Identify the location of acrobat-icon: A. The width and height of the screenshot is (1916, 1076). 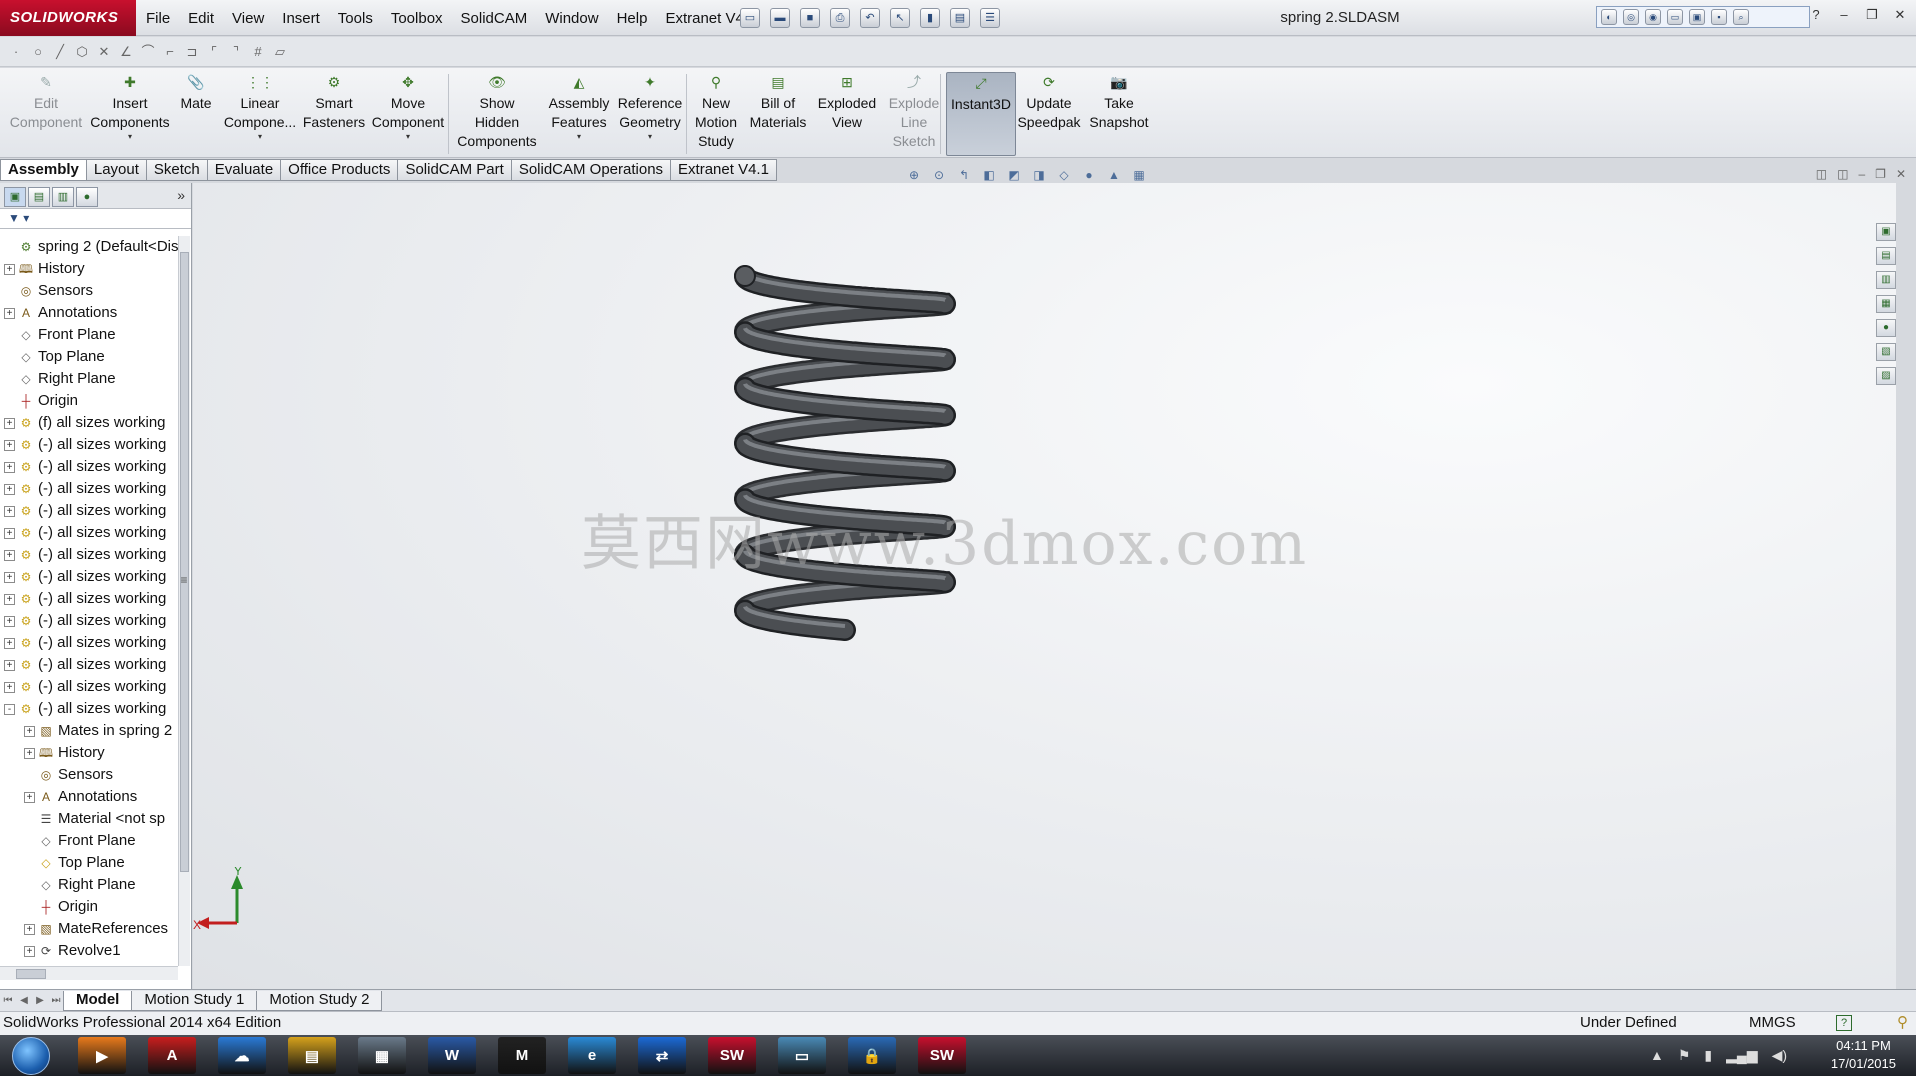
(172, 1055).